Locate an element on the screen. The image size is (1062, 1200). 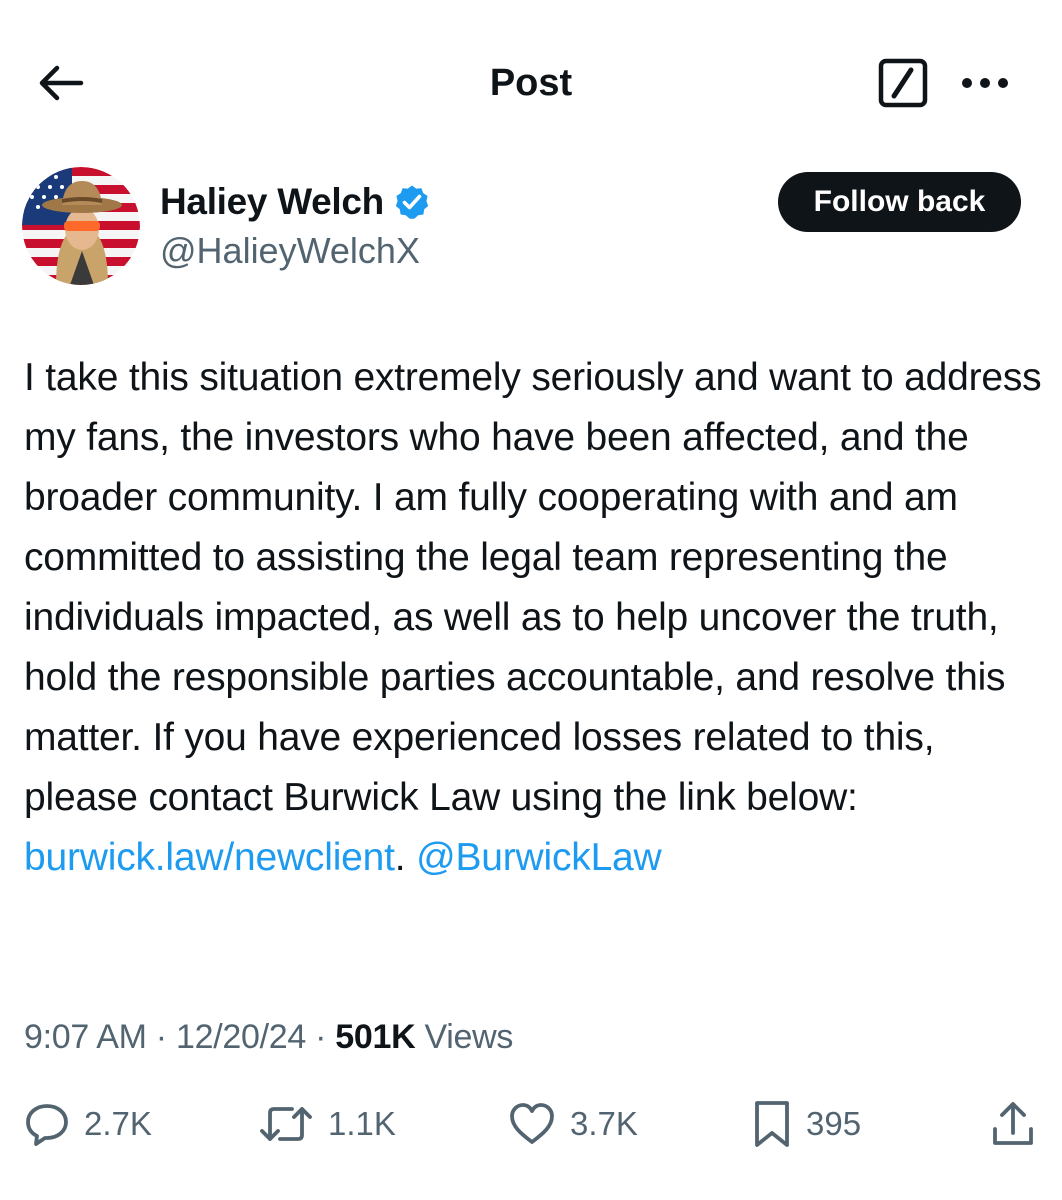
post-link: burwick.law/newclient is located at coordinates (209, 857).